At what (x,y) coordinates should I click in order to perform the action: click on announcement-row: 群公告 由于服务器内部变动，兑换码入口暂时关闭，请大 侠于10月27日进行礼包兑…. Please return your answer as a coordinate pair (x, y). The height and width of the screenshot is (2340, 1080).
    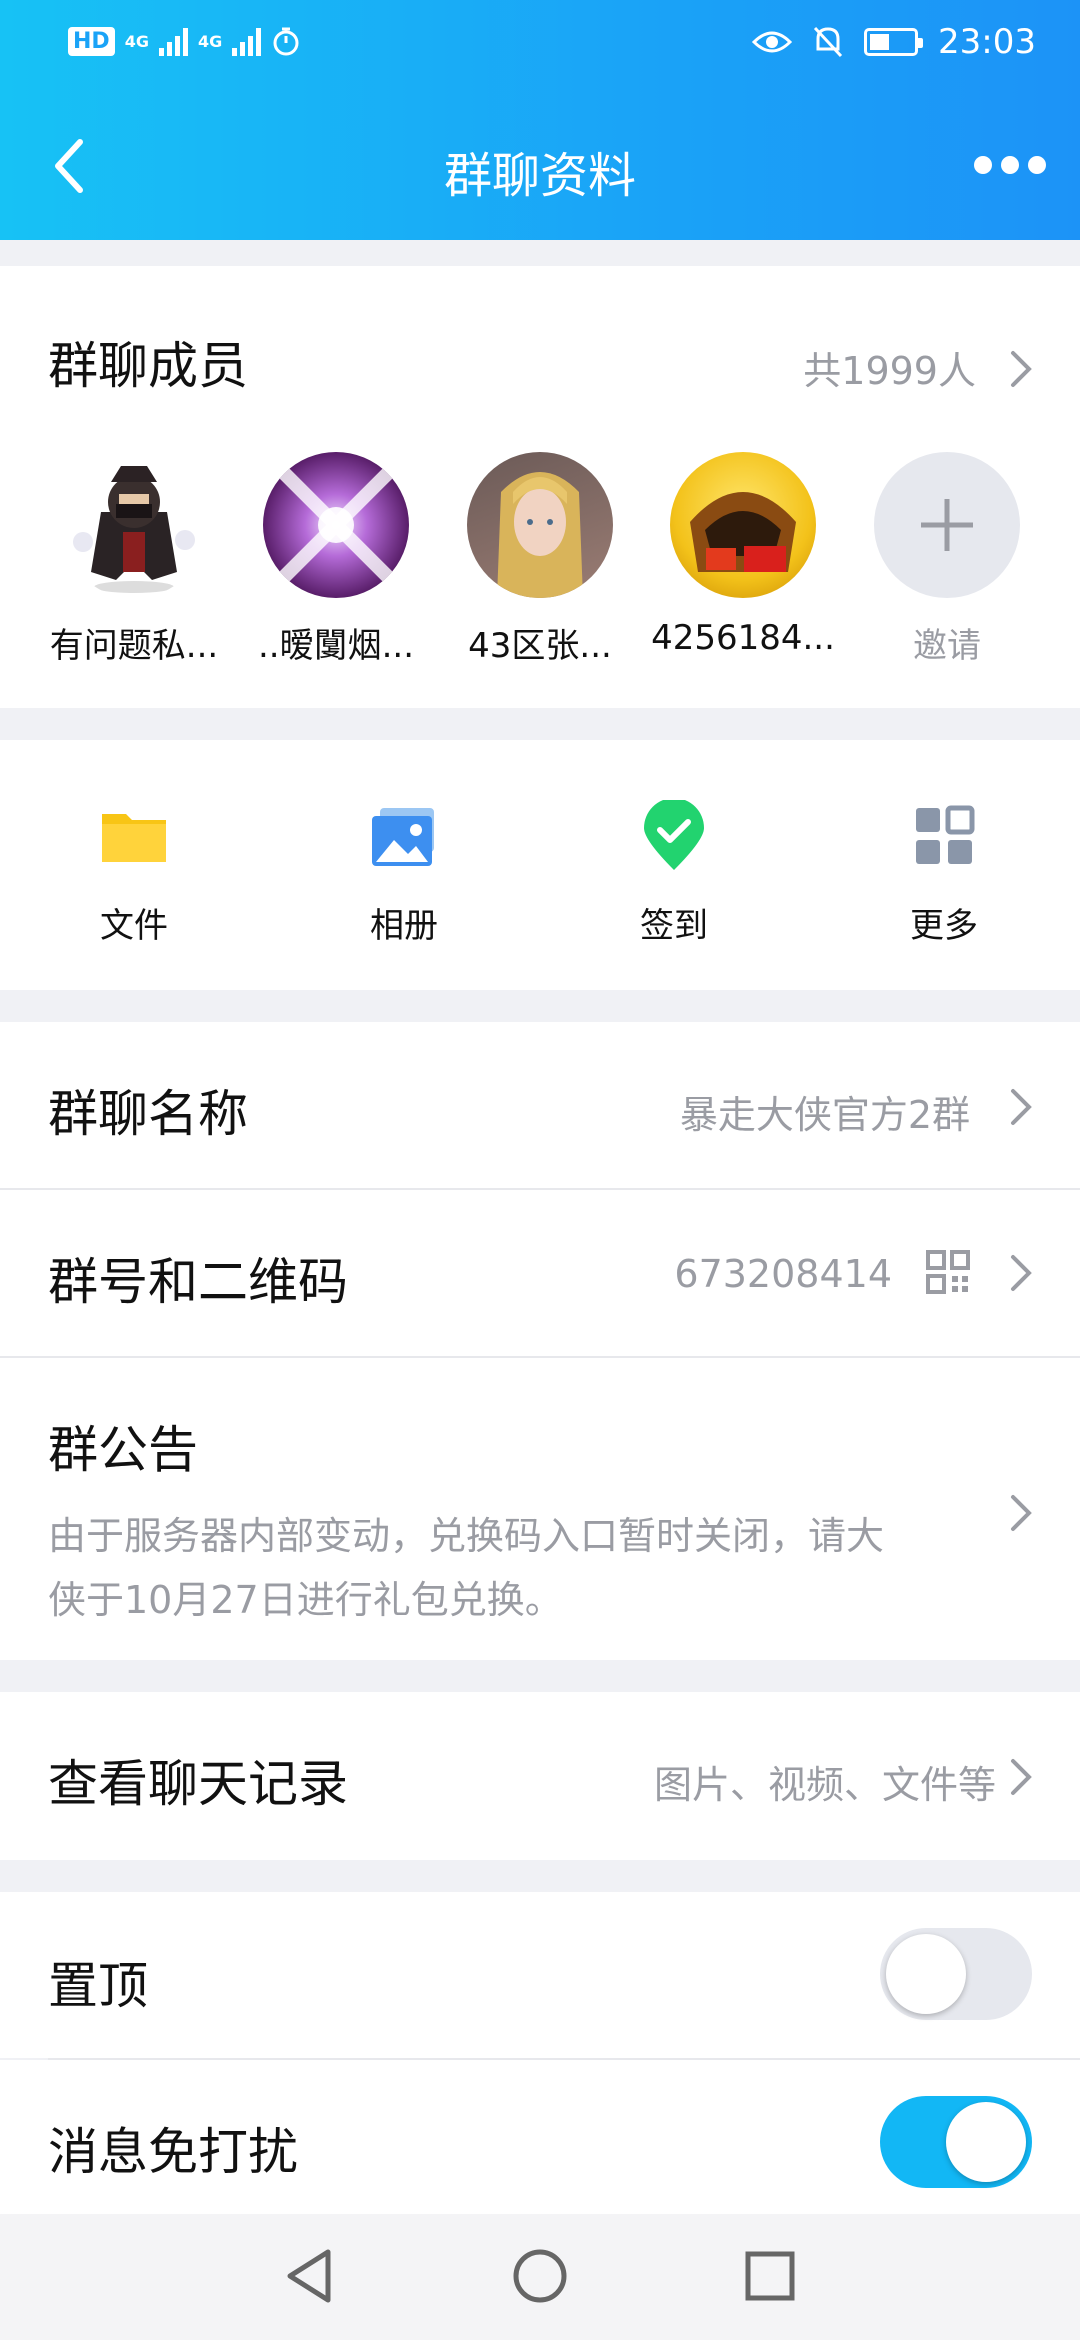
    Looking at the image, I should click on (540, 1509).